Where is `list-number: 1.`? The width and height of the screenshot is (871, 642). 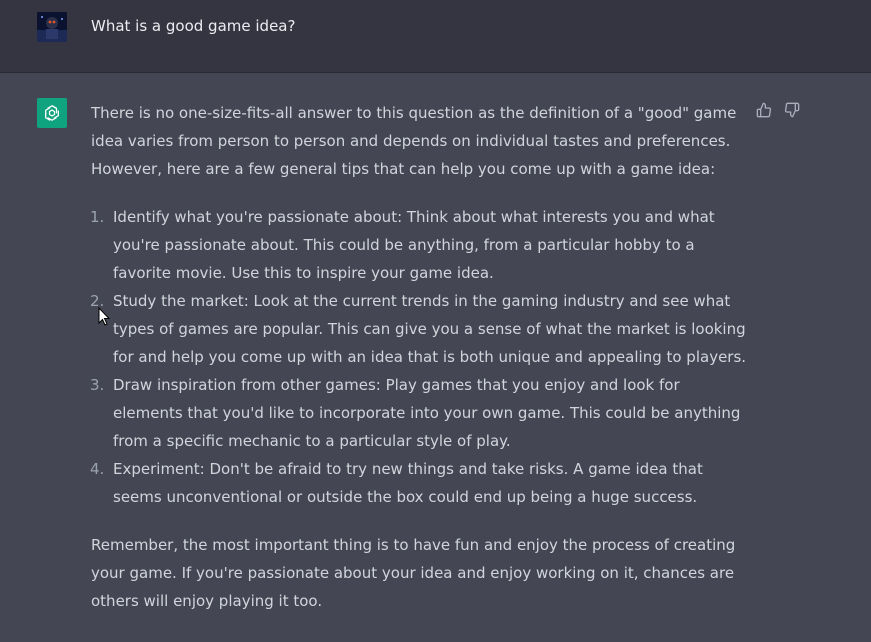 list-number: 1. is located at coordinates (97, 217).